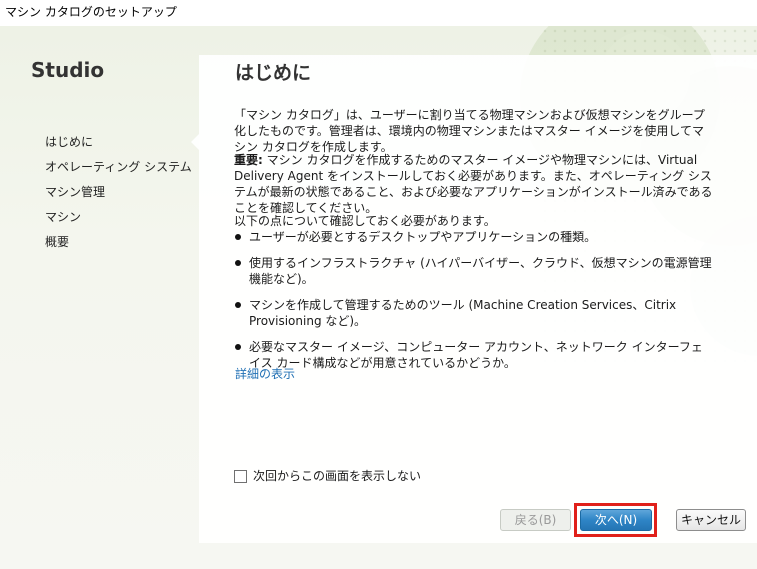 Image resolution: width=757 pixels, height=569 pixels. Describe the element at coordinates (365, 221) in the screenshot. I see `checklist-intro: 以下の点について確認しておく必要があります。` at that location.